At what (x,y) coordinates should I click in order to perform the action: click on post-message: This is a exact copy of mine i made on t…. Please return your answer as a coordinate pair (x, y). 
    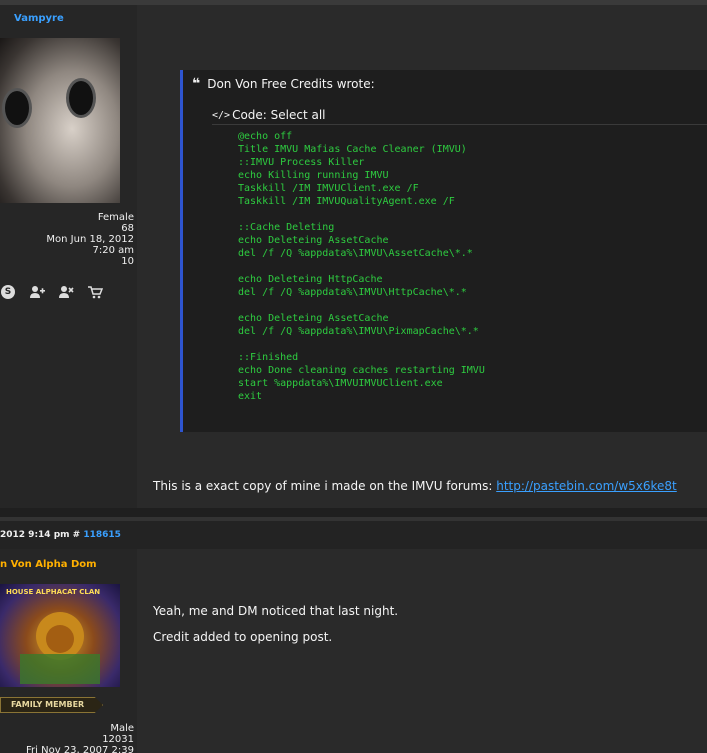
    Looking at the image, I should click on (415, 486).